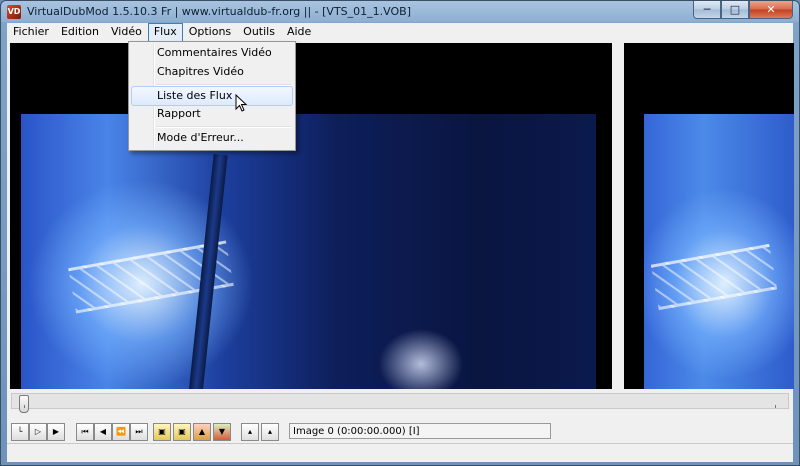  I want to click on go-start-icon: ⏮, so click(85, 431).